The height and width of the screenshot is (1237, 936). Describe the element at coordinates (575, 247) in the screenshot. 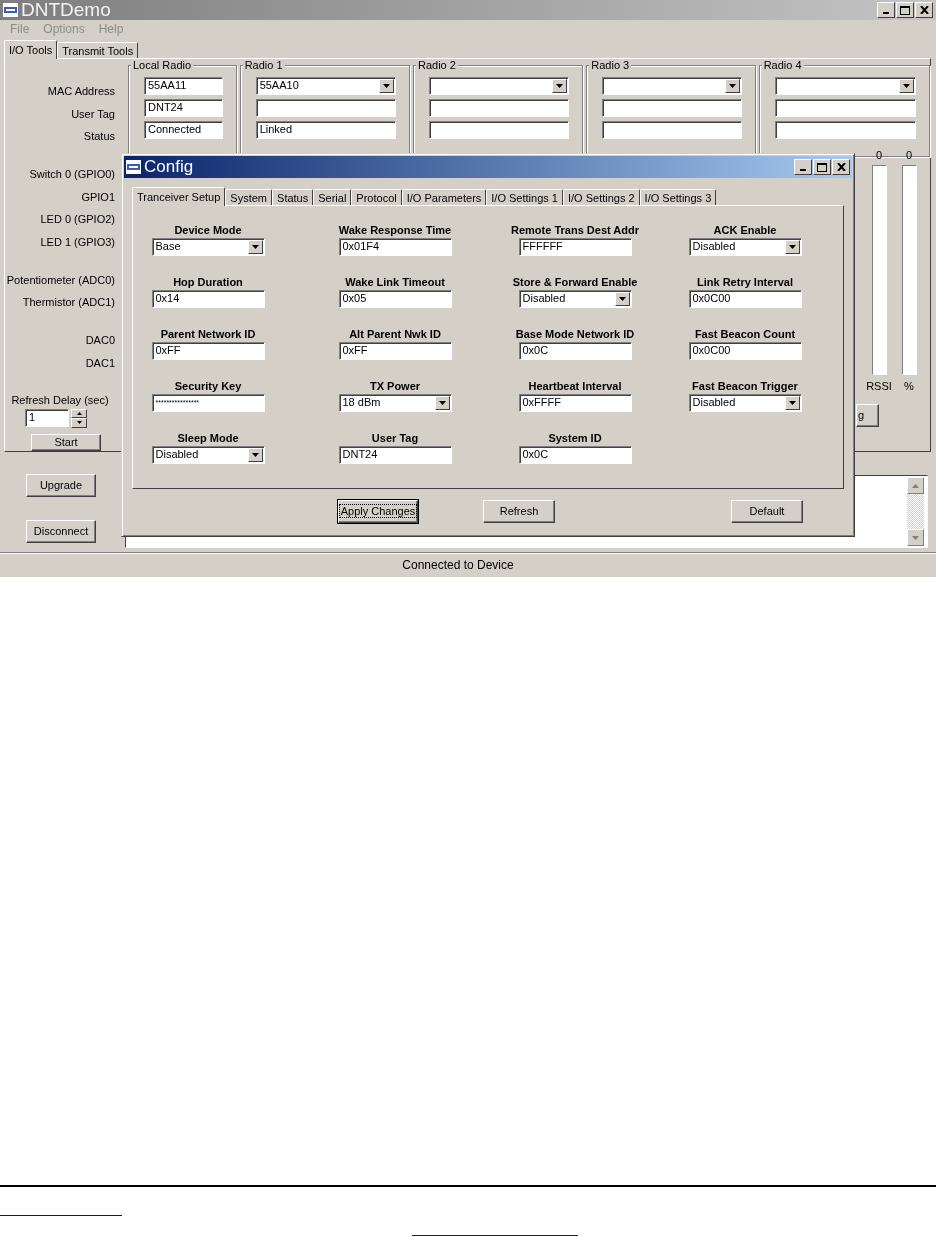

I see `input-field: FFFFFF` at that location.